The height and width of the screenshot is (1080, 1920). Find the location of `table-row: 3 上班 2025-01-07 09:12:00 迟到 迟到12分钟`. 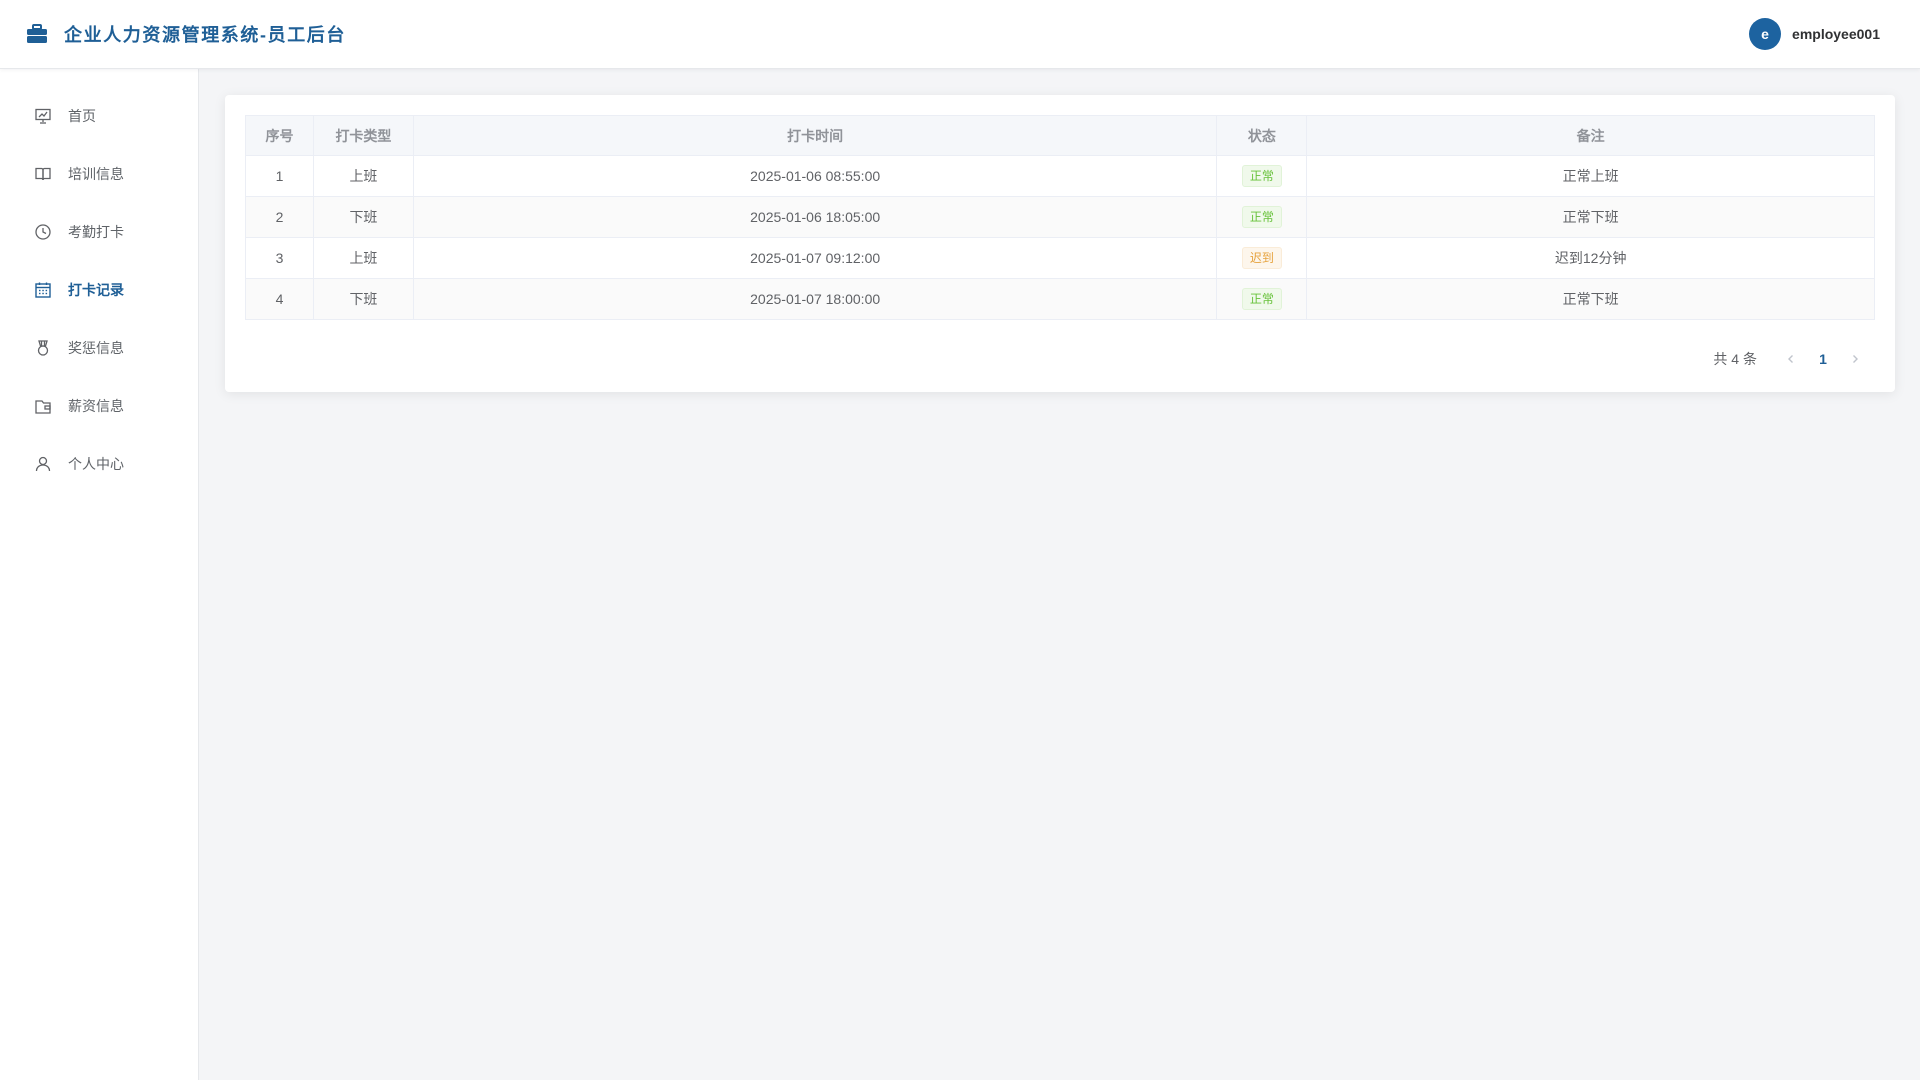

table-row: 3 上班 2025-01-07 09:12:00 迟到 迟到12分钟 is located at coordinates (1060, 258).